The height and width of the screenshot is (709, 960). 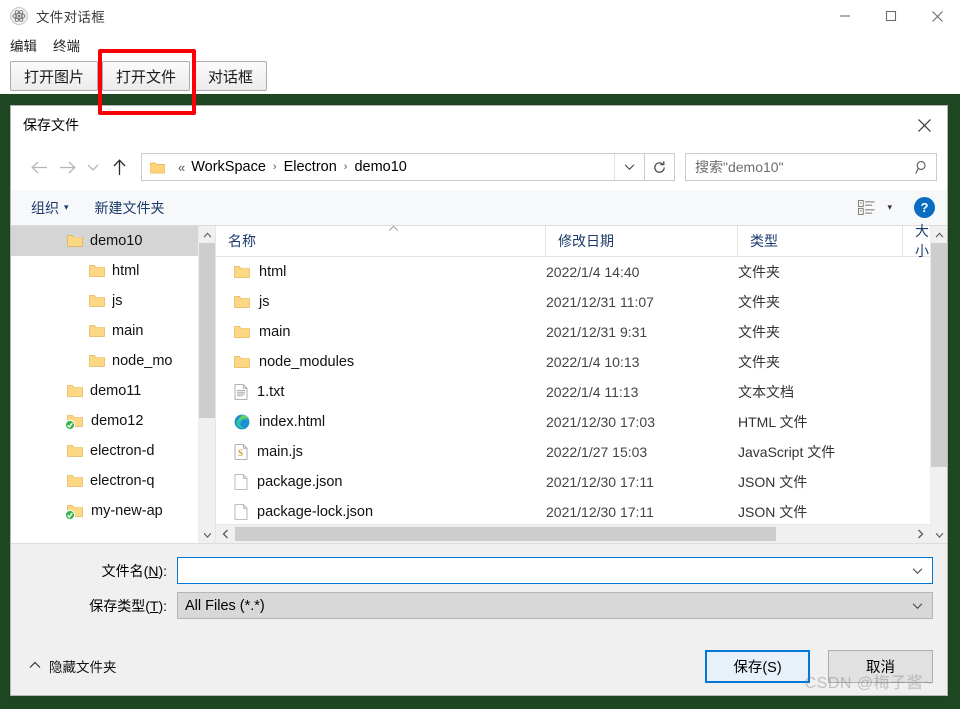 What do you see at coordinates (845, 16) in the screenshot?
I see `minimize-button` at bounding box center [845, 16].